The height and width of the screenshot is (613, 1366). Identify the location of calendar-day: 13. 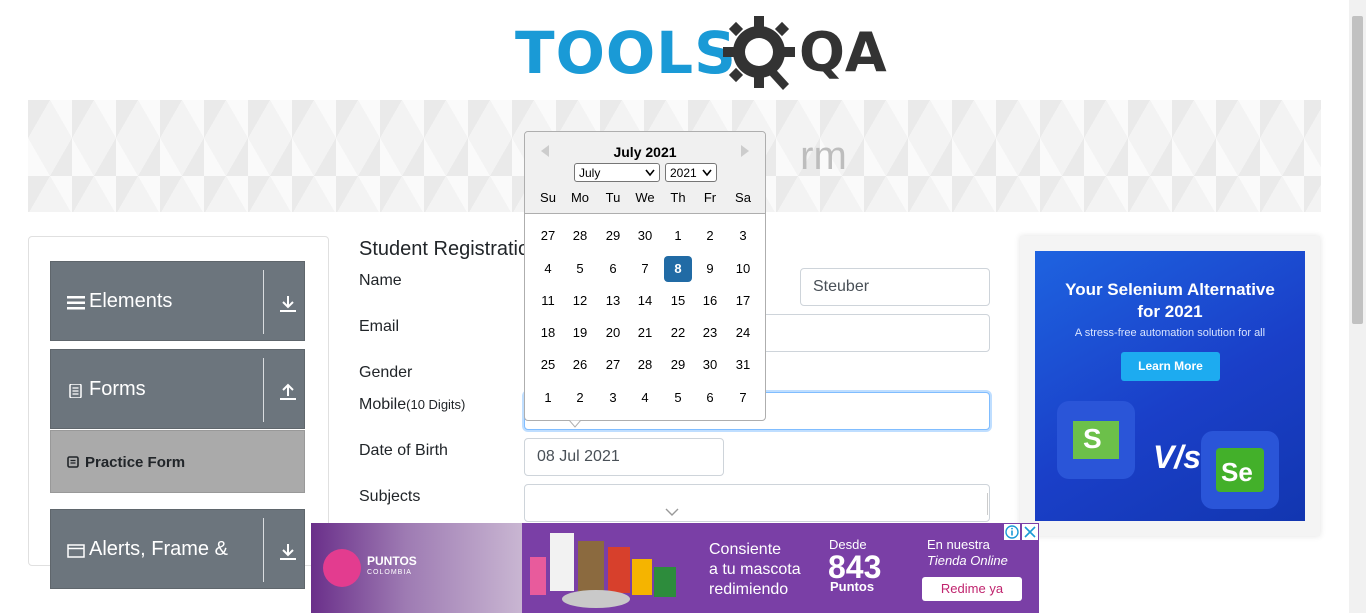
(613, 301).